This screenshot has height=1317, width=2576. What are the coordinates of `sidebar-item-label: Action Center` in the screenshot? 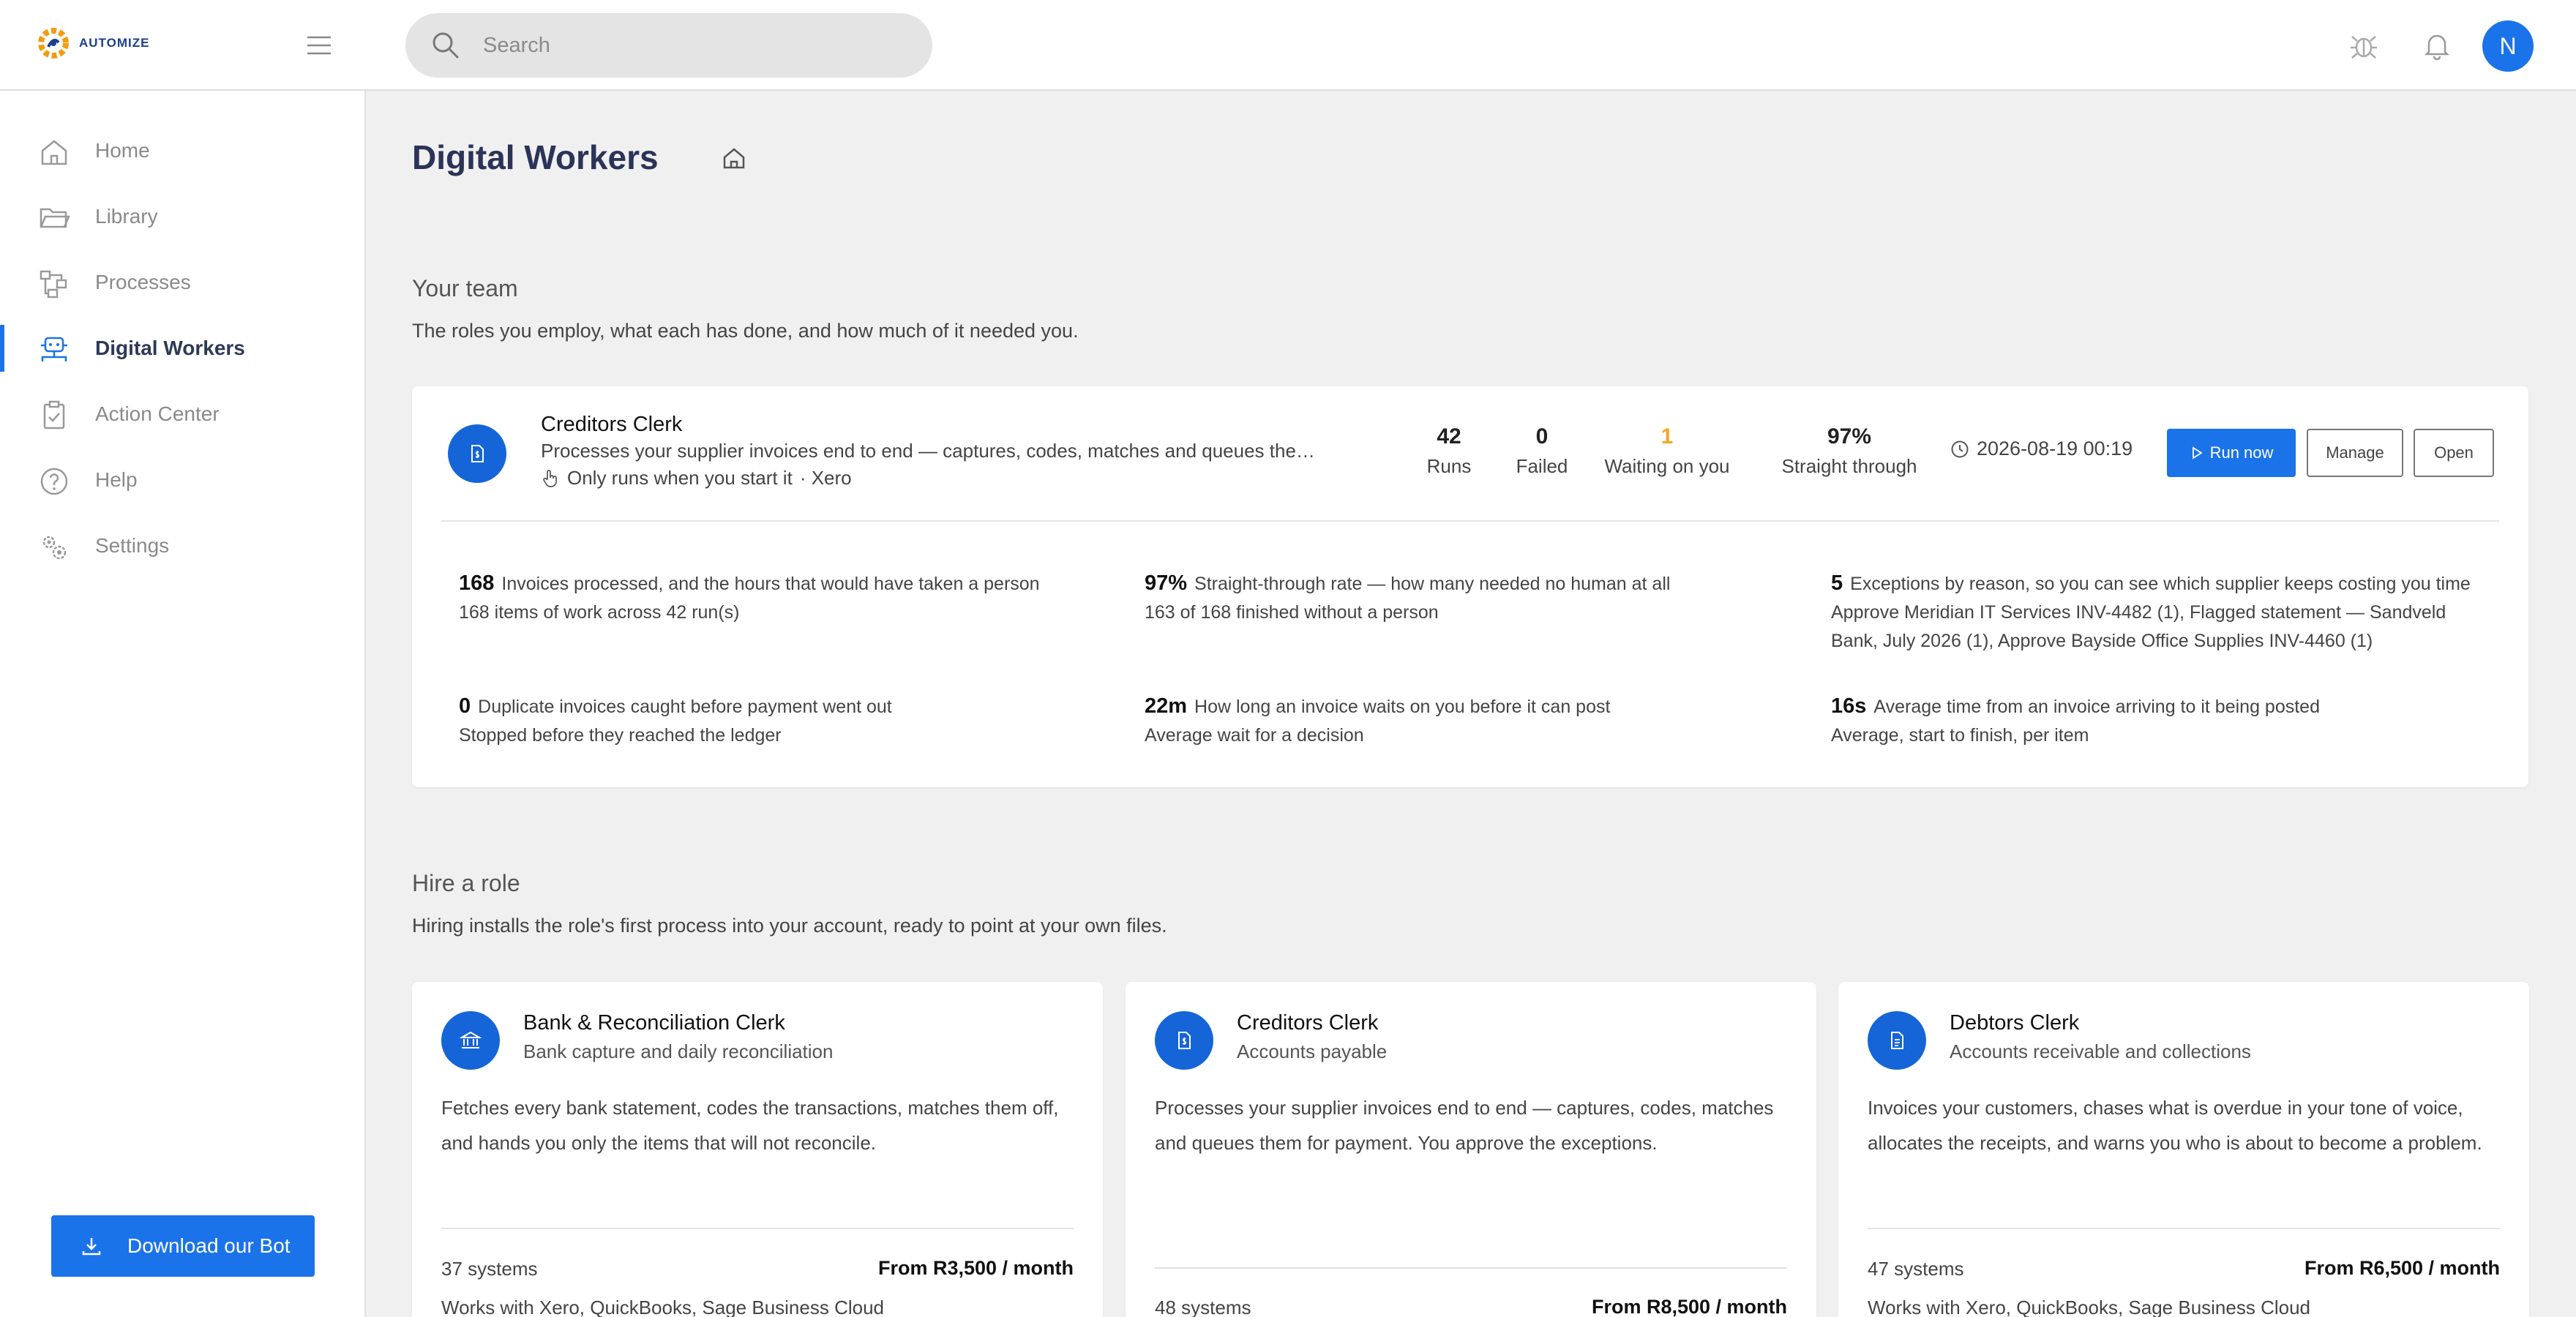 It's located at (157, 413).